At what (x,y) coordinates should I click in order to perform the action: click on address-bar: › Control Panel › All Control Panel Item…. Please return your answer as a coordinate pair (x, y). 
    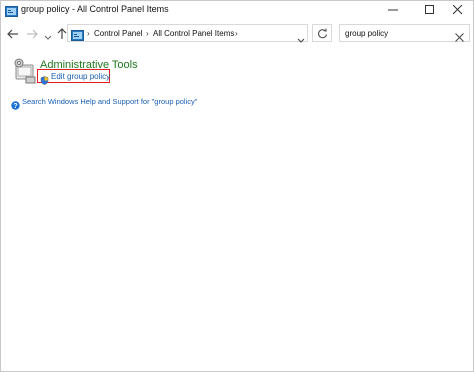
    Looking at the image, I should click on (187, 33).